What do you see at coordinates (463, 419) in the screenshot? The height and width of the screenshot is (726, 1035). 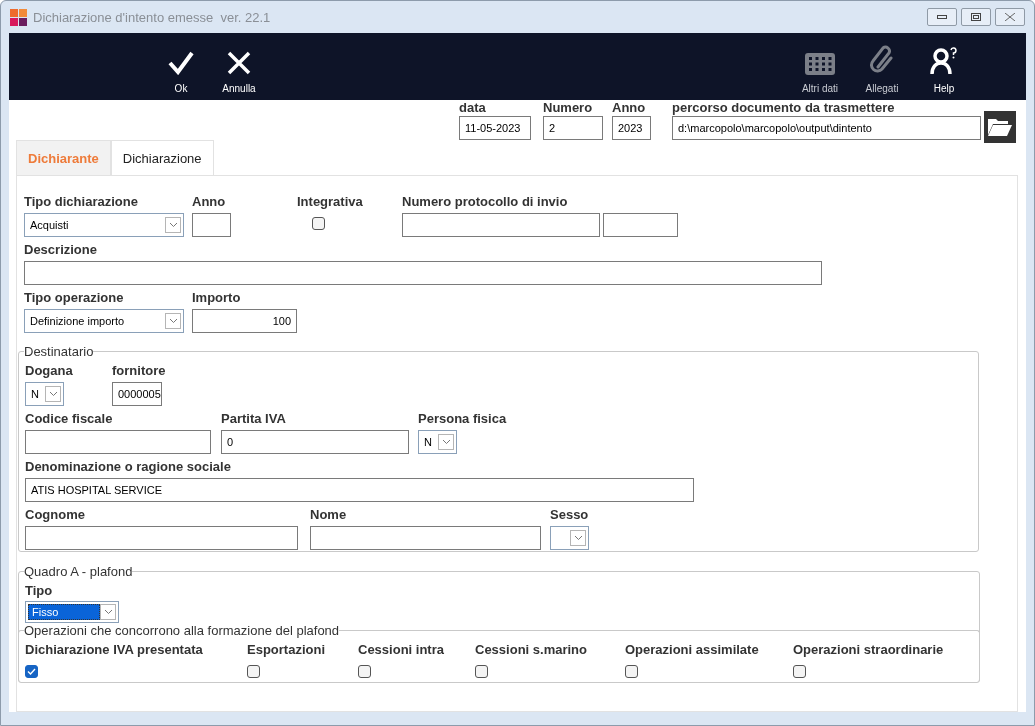 I see `field-label: Persona fisica` at bounding box center [463, 419].